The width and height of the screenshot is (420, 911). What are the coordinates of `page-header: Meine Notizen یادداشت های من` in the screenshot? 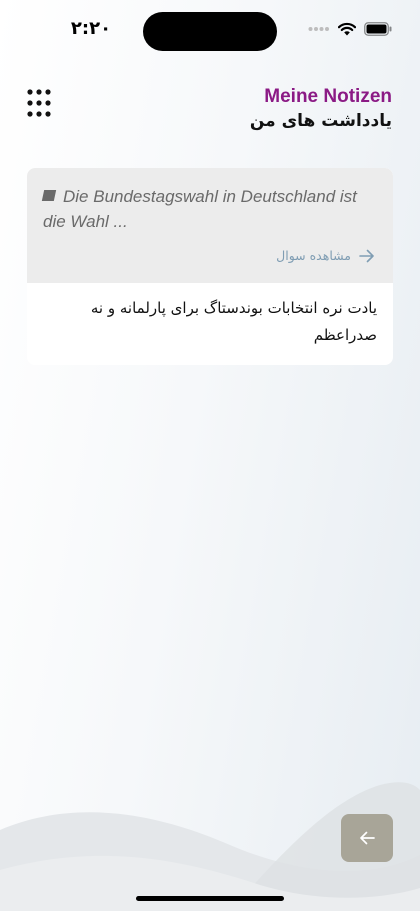 It's located at (321, 110).